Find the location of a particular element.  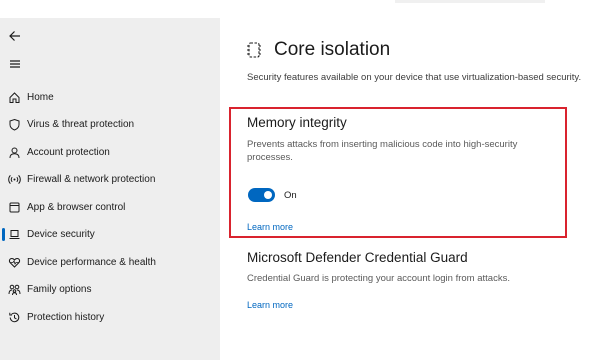

window-top-strip is located at coordinates (300, 9).